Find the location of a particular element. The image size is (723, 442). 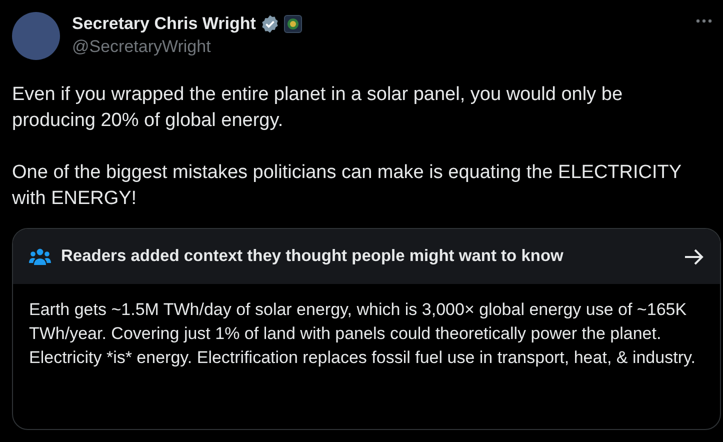

post-text: One of the biggest mistakes politicians can make is equating the ELECTRICITY with ENERGY! is located at coordinates (347, 186).